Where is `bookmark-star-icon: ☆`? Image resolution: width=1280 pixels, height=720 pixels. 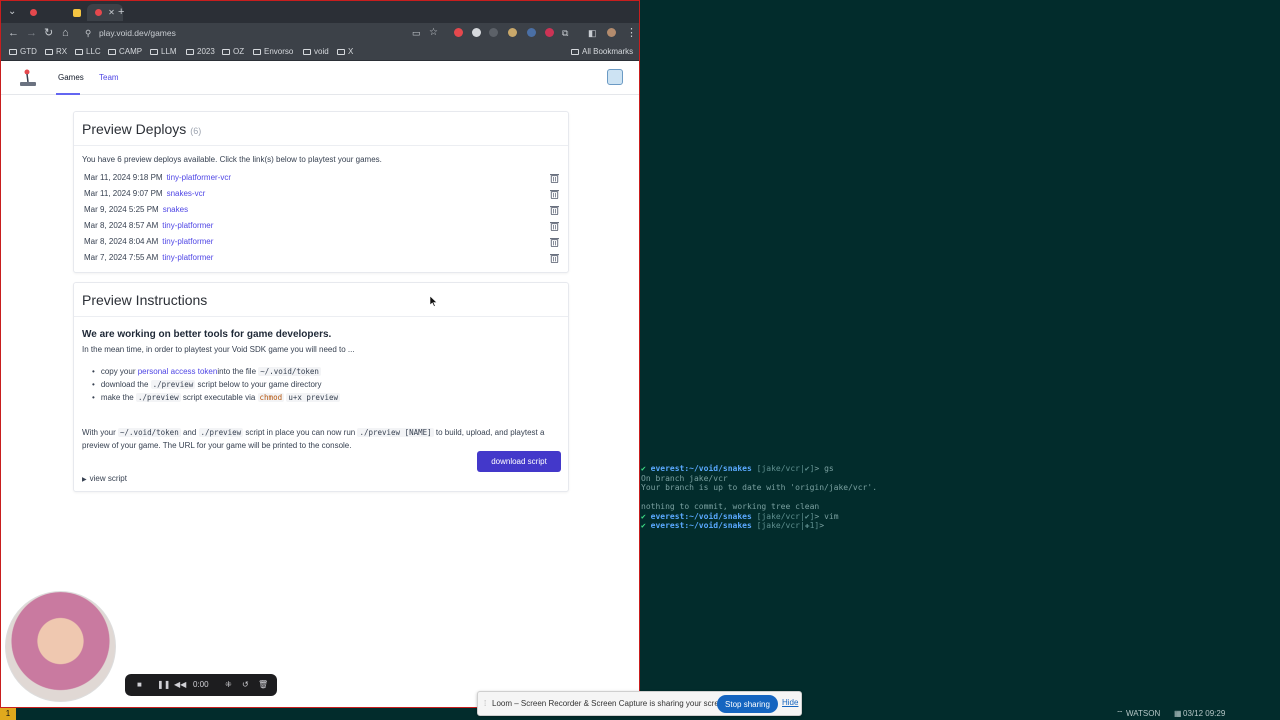
bookmark-star-icon: ☆ is located at coordinates (433, 33).